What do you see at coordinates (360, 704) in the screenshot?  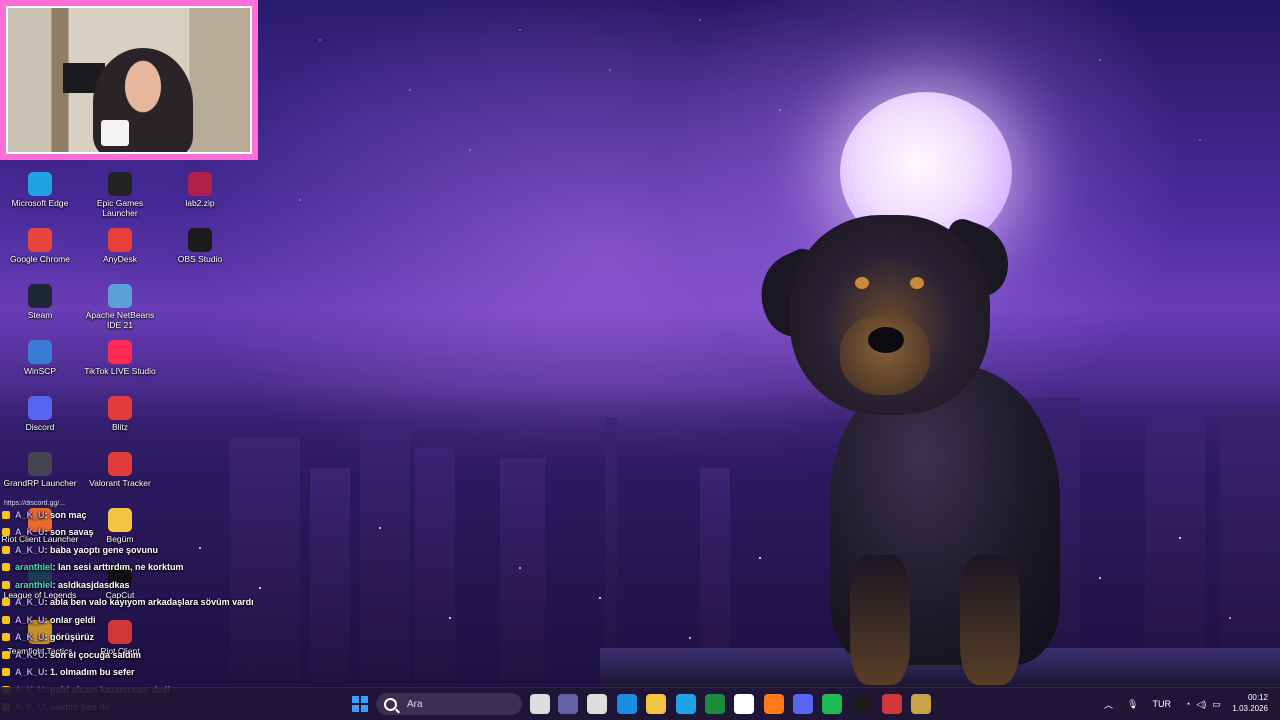 I see `windows-start-icon` at bounding box center [360, 704].